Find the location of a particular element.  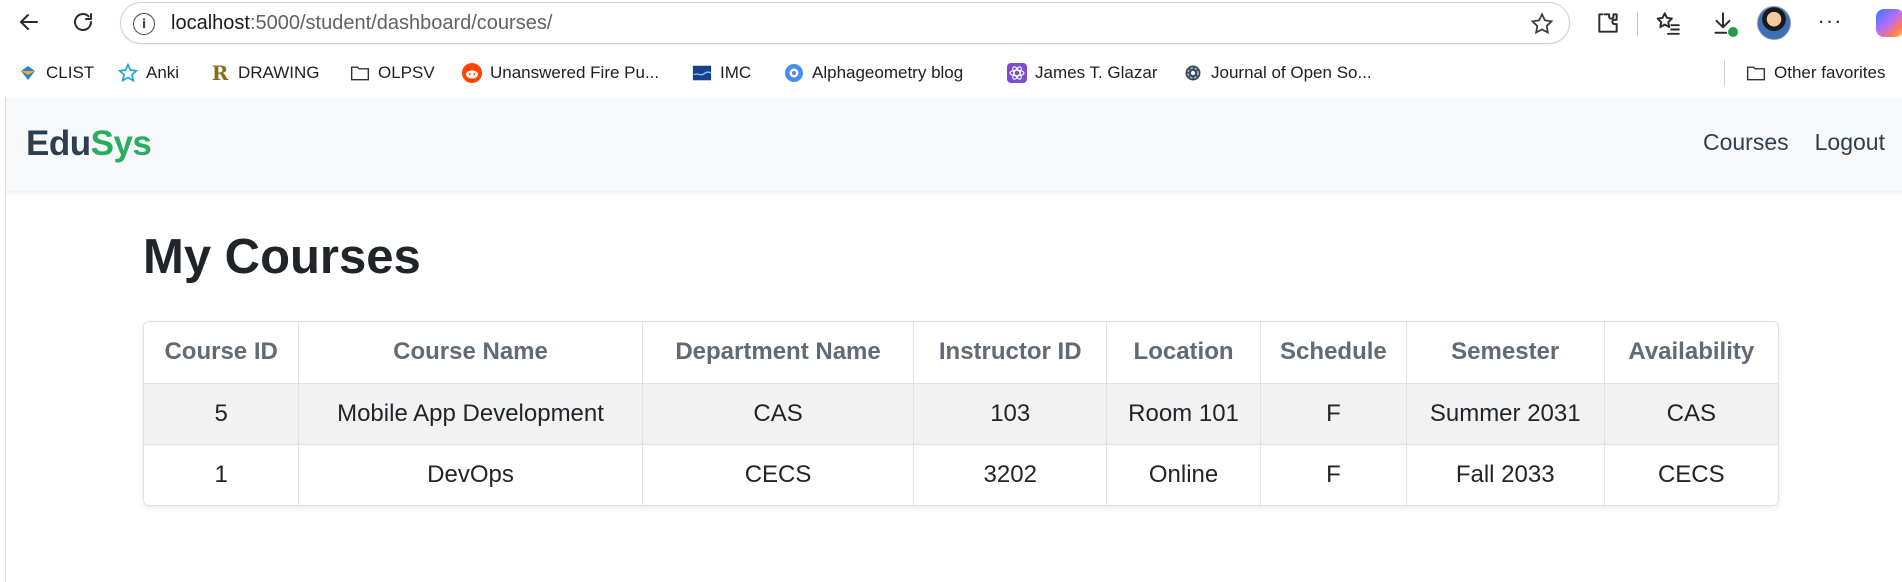

favorites-list-icon is located at coordinates (1668, 23).